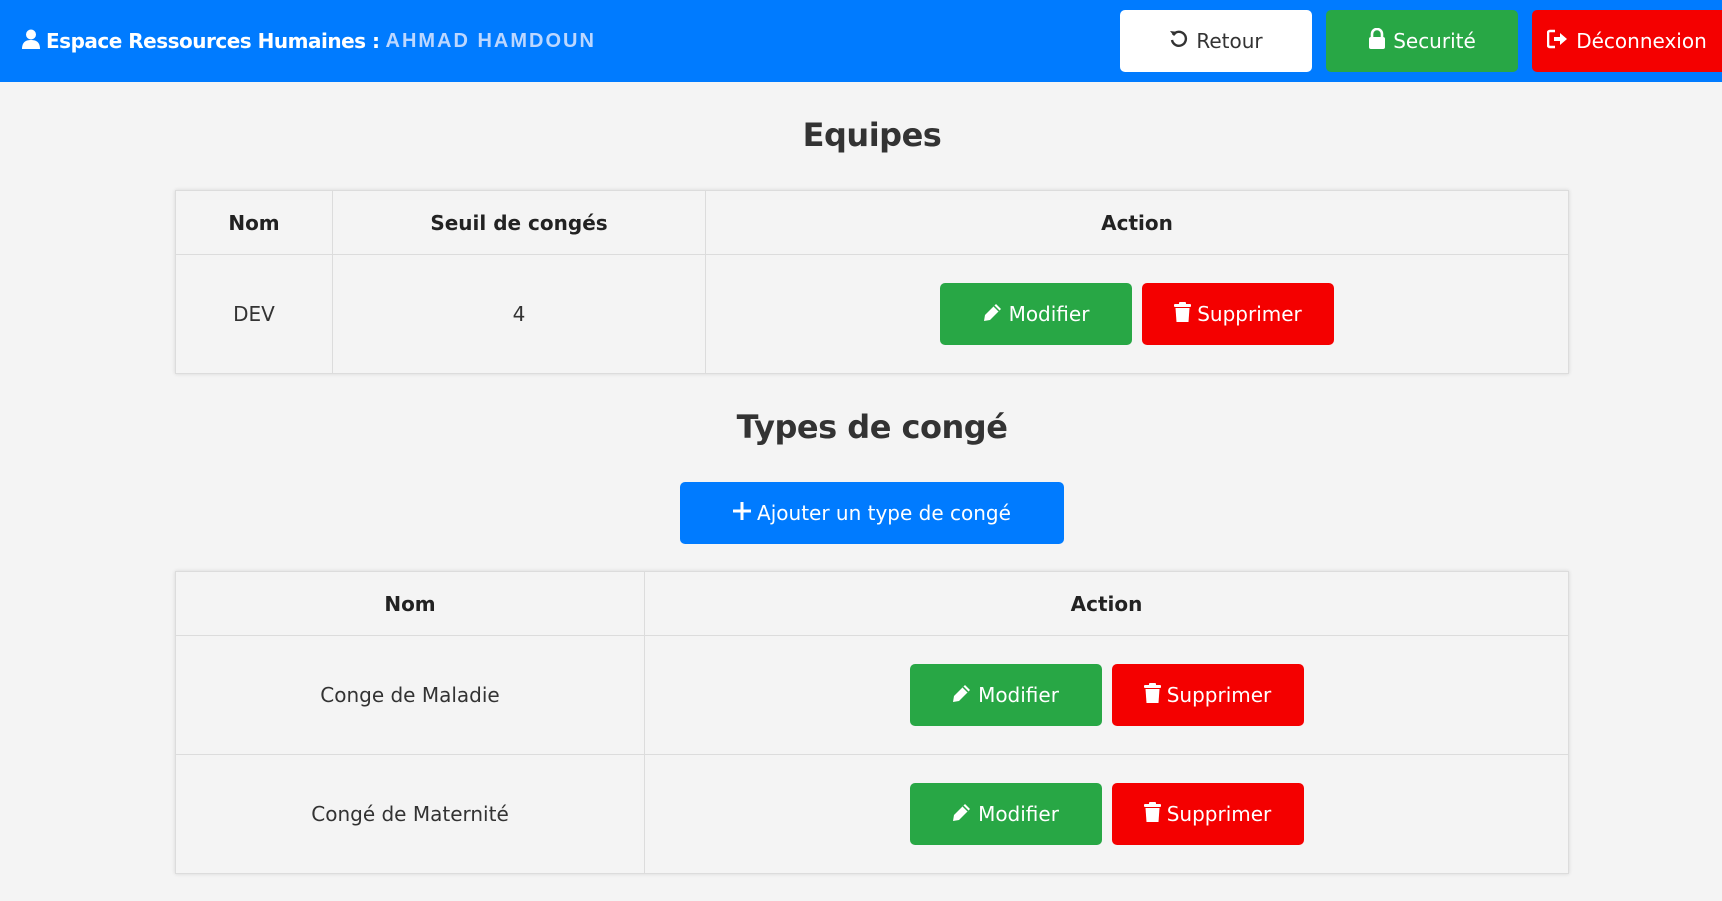 The width and height of the screenshot is (1722, 901). Describe the element at coordinates (519, 222) in the screenshot. I see `teams-col-threshold: Seuil de congés` at that location.